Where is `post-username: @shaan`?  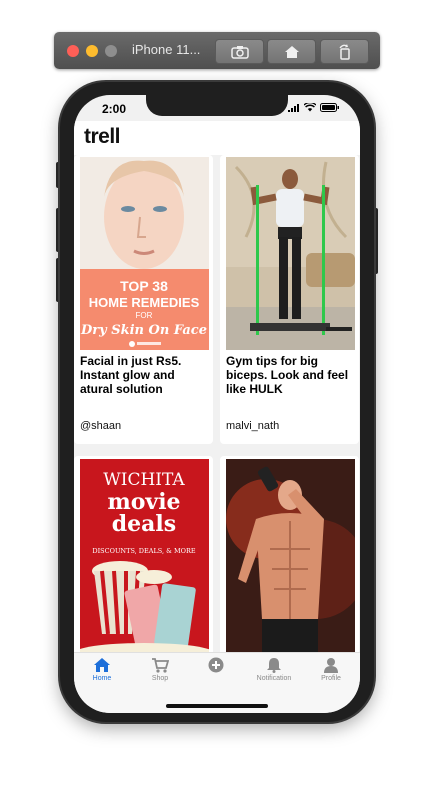 post-username: @shaan is located at coordinates (100, 426).